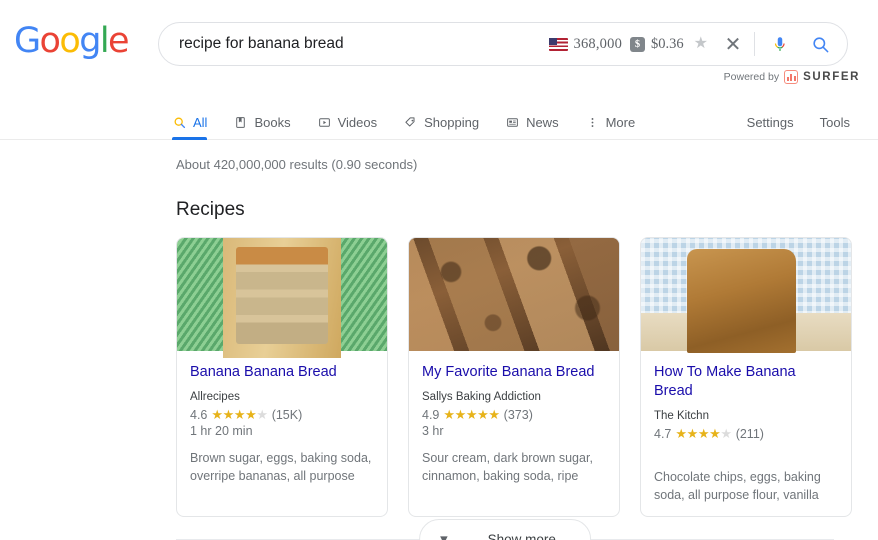 This screenshot has width=878, height=540. Describe the element at coordinates (50, 41) in the screenshot. I see `logo-letter-1: o` at that location.